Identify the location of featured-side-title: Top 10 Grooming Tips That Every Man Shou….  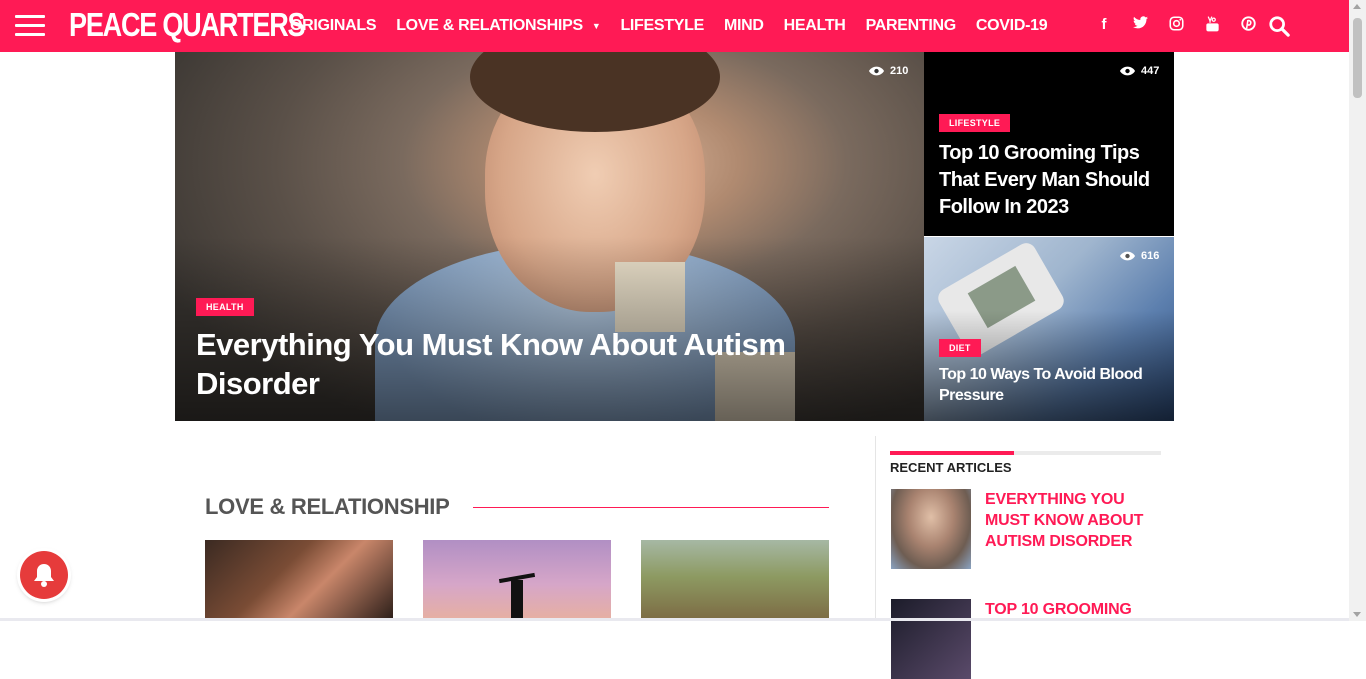
(1053, 180).